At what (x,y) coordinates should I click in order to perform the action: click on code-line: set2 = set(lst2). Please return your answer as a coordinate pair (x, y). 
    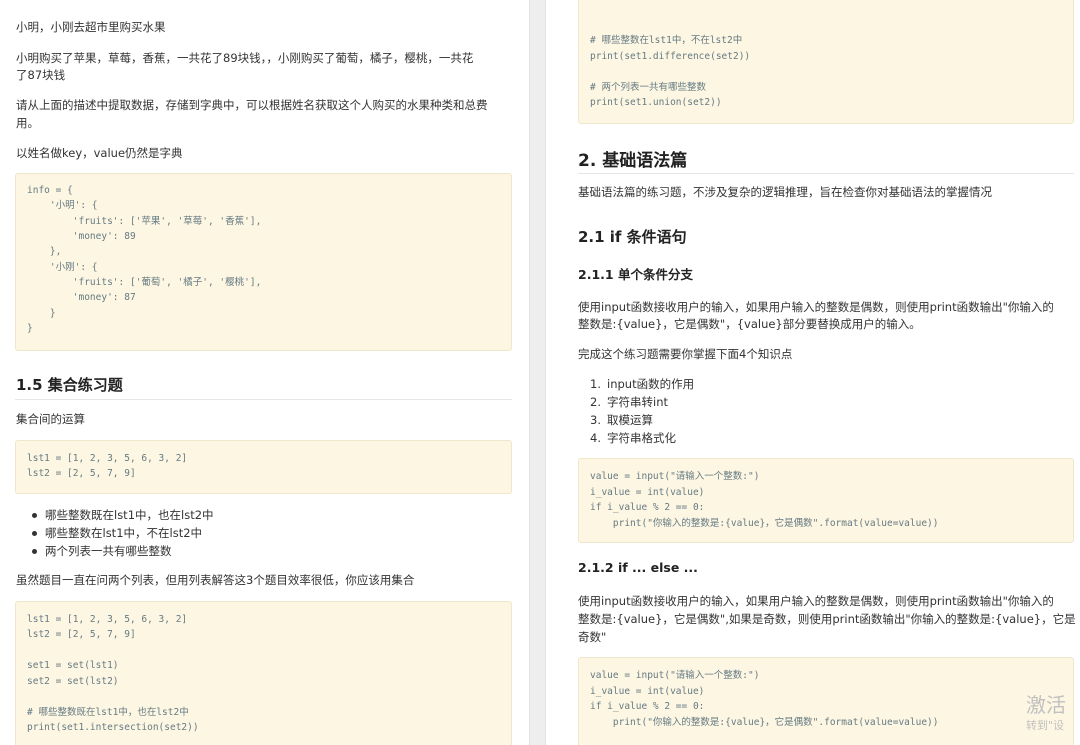
    Looking at the image, I should click on (73, 681).